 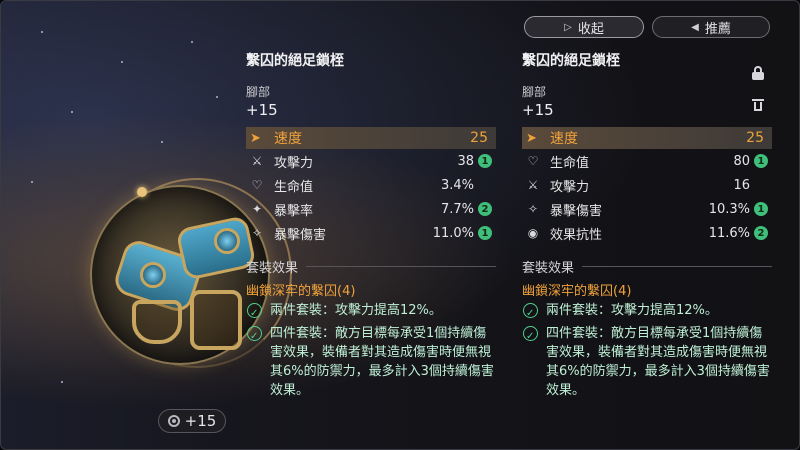 I want to click on crit-rate-icon: ✦, so click(x=257, y=209).